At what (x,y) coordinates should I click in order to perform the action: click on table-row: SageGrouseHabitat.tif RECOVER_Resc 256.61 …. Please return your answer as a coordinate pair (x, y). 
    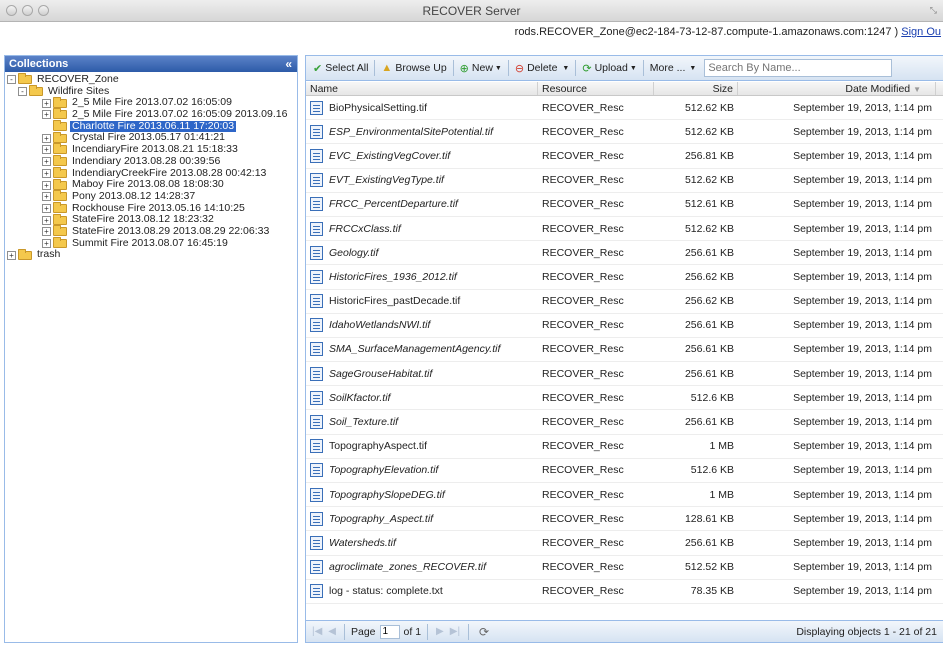
    Looking at the image, I should click on (624, 374).